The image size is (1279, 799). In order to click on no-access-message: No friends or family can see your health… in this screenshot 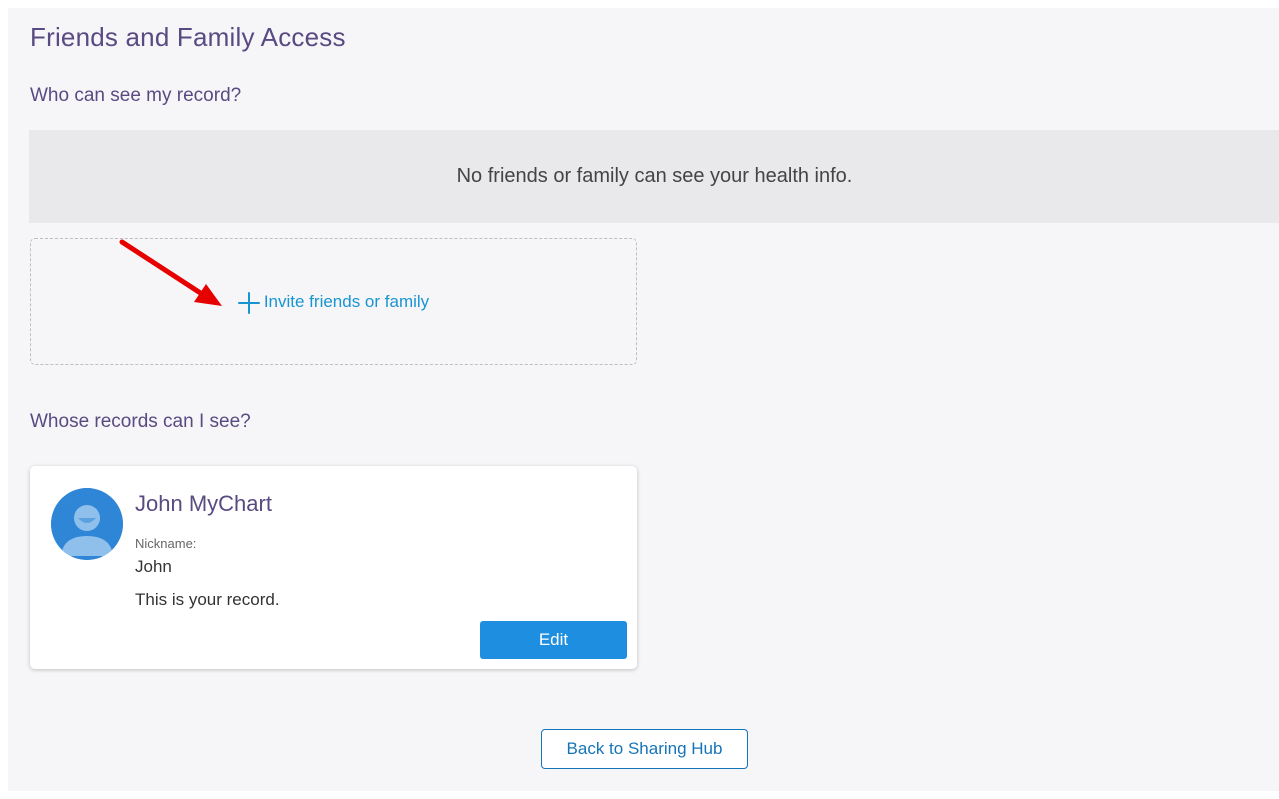, I will do `click(654, 176)`.